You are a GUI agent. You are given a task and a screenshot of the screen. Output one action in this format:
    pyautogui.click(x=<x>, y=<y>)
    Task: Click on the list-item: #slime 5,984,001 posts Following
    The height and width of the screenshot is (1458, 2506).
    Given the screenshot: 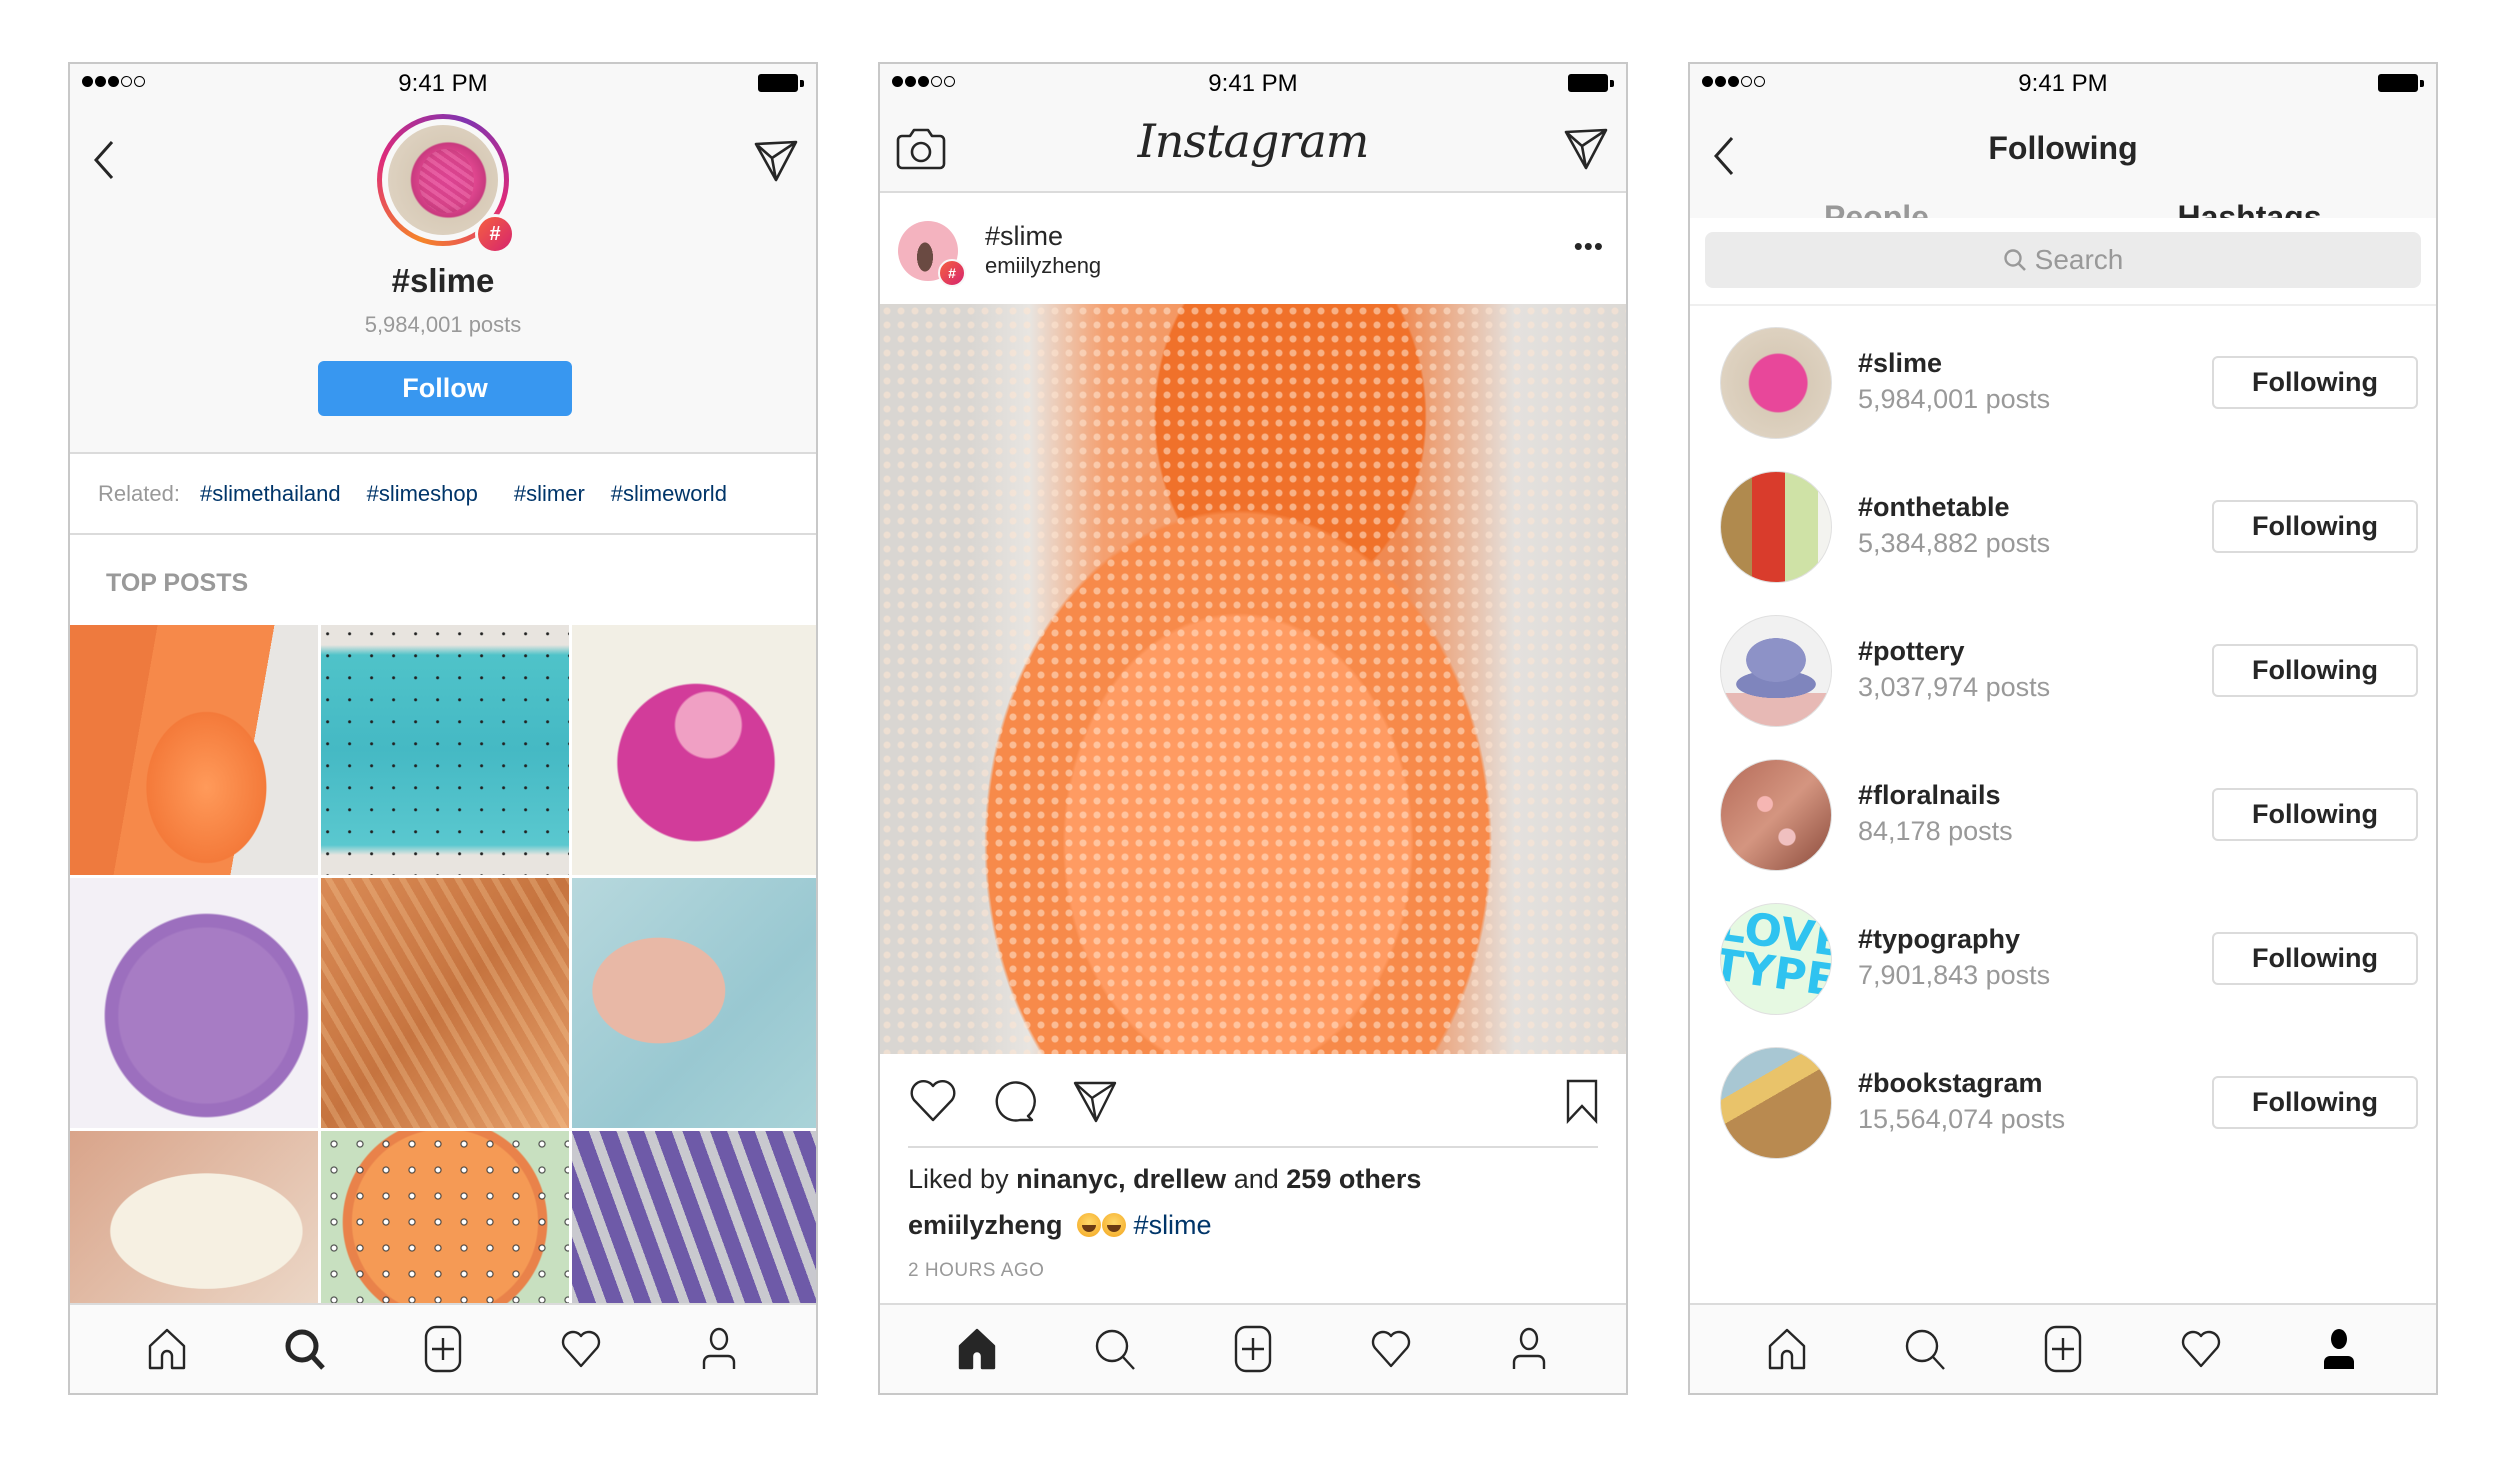 What is the action you would take?
    pyautogui.click(x=2063, y=378)
    